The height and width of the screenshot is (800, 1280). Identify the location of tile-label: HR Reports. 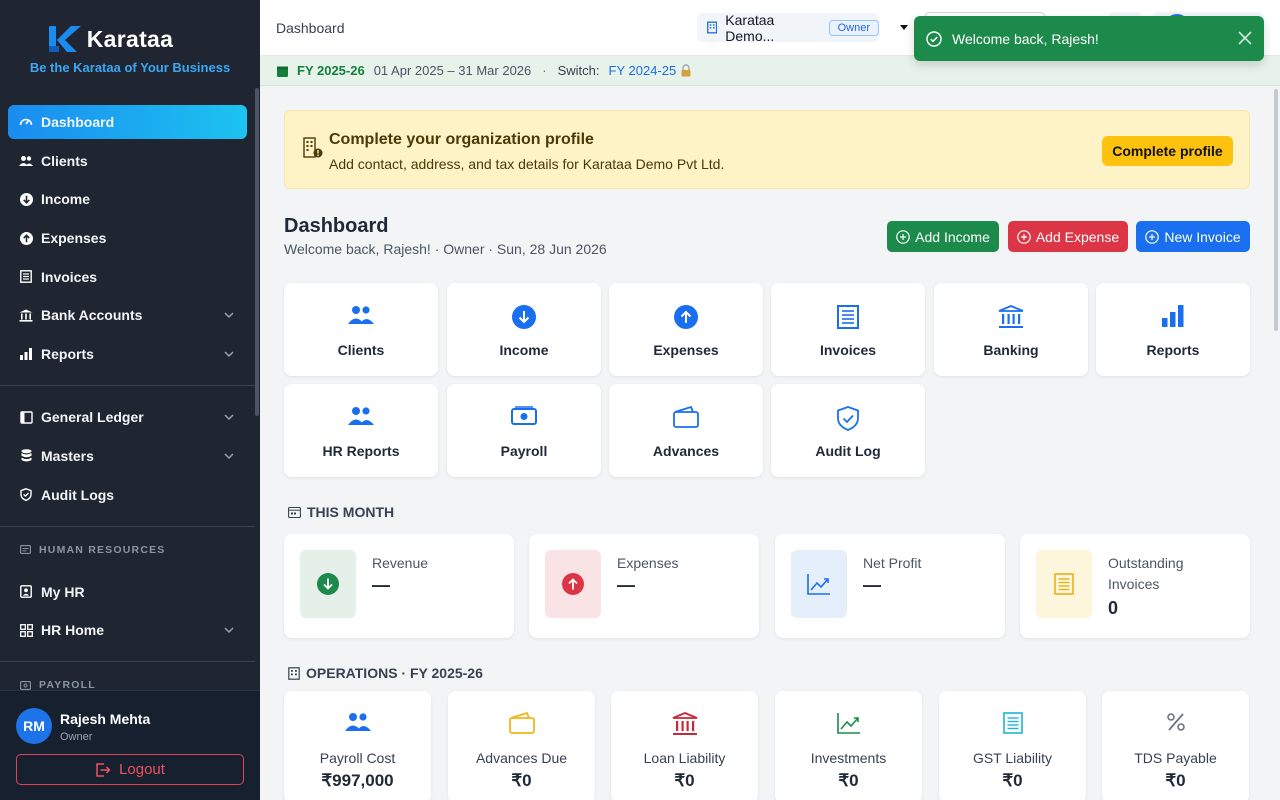
(361, 451).